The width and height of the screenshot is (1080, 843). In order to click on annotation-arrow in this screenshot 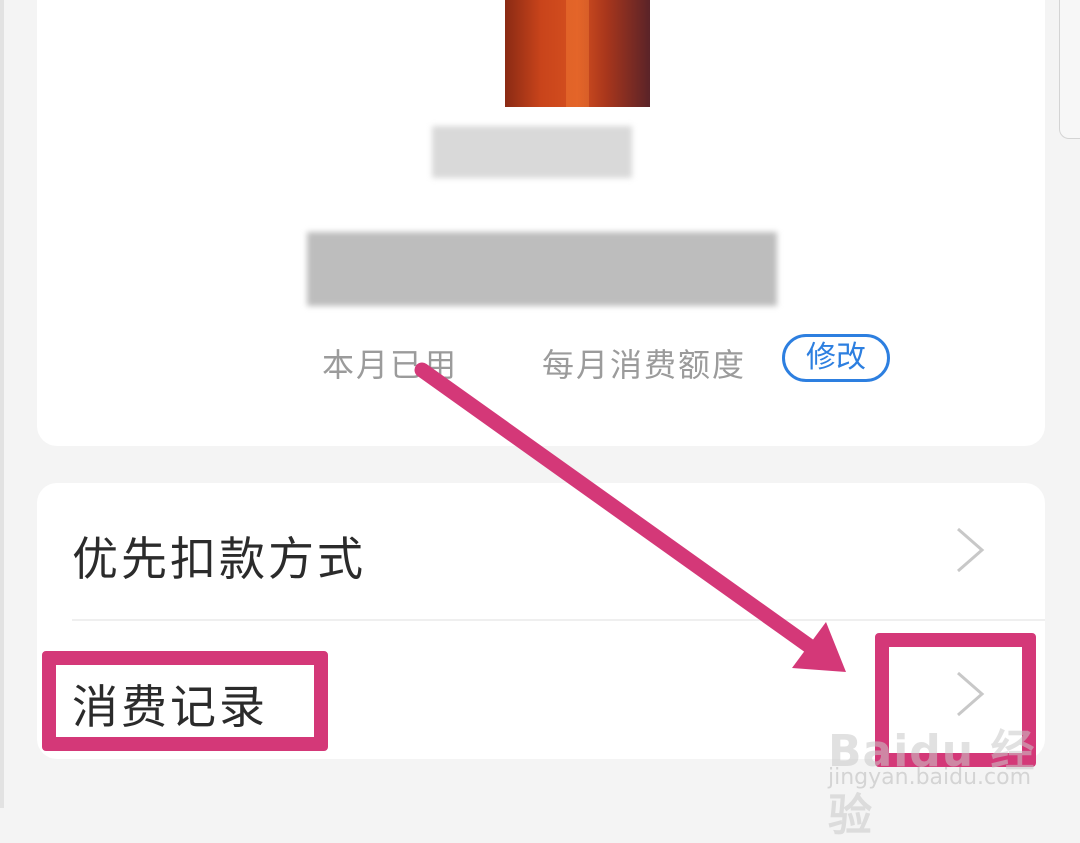, I will do `click(630, 517)`.